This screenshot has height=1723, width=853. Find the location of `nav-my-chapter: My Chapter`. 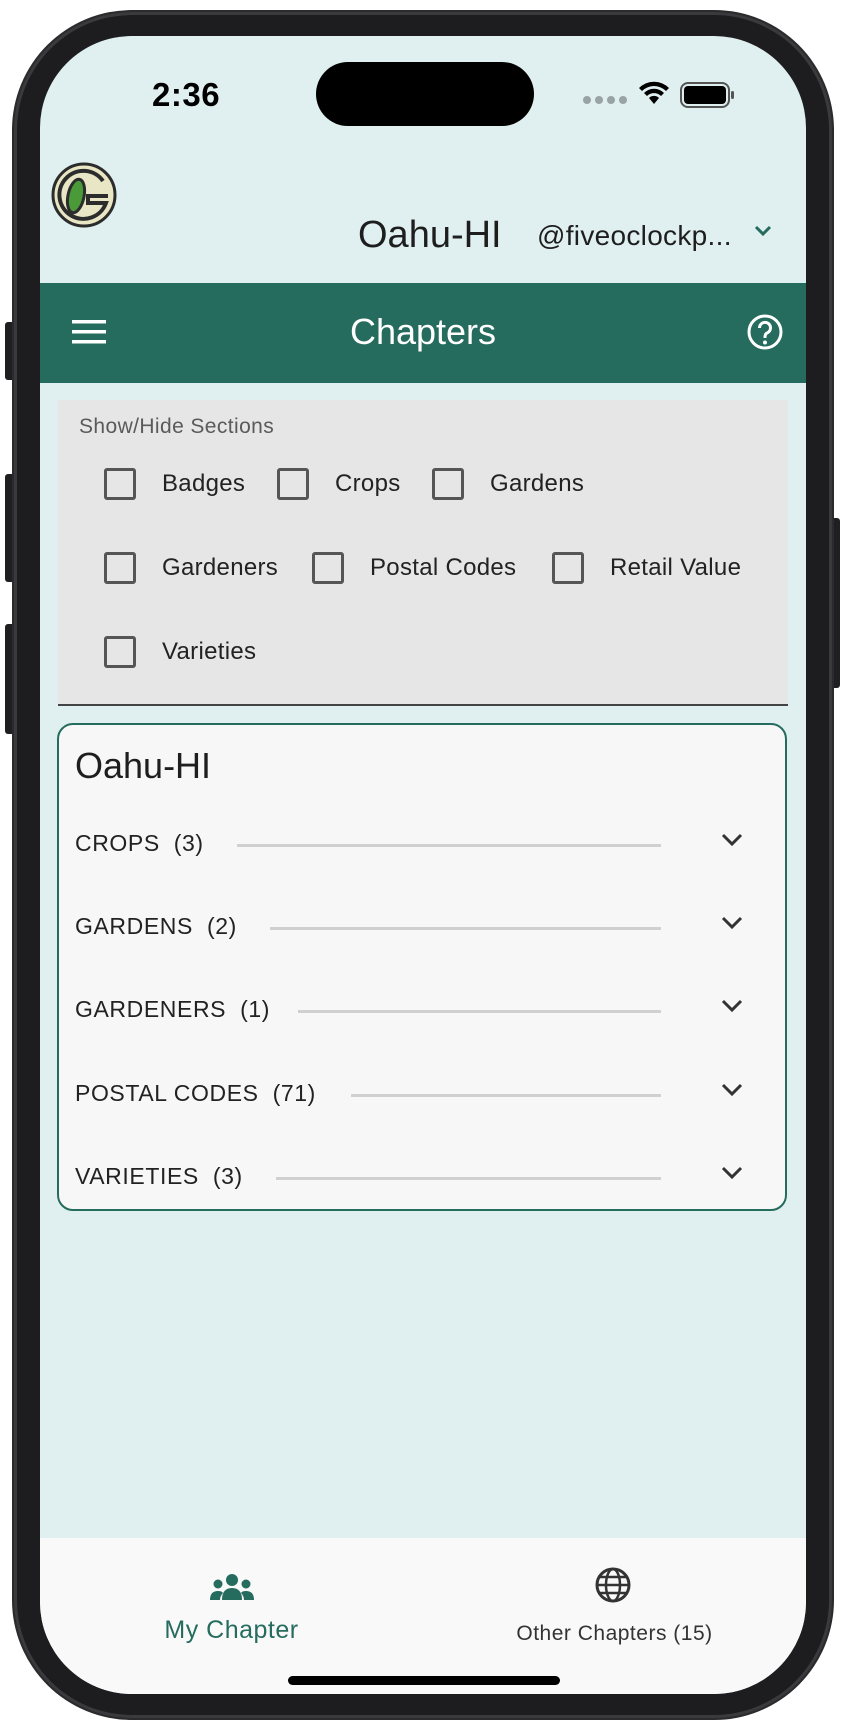

nav-my-chapter: My Chapter is located at coordinates (231, 1616).